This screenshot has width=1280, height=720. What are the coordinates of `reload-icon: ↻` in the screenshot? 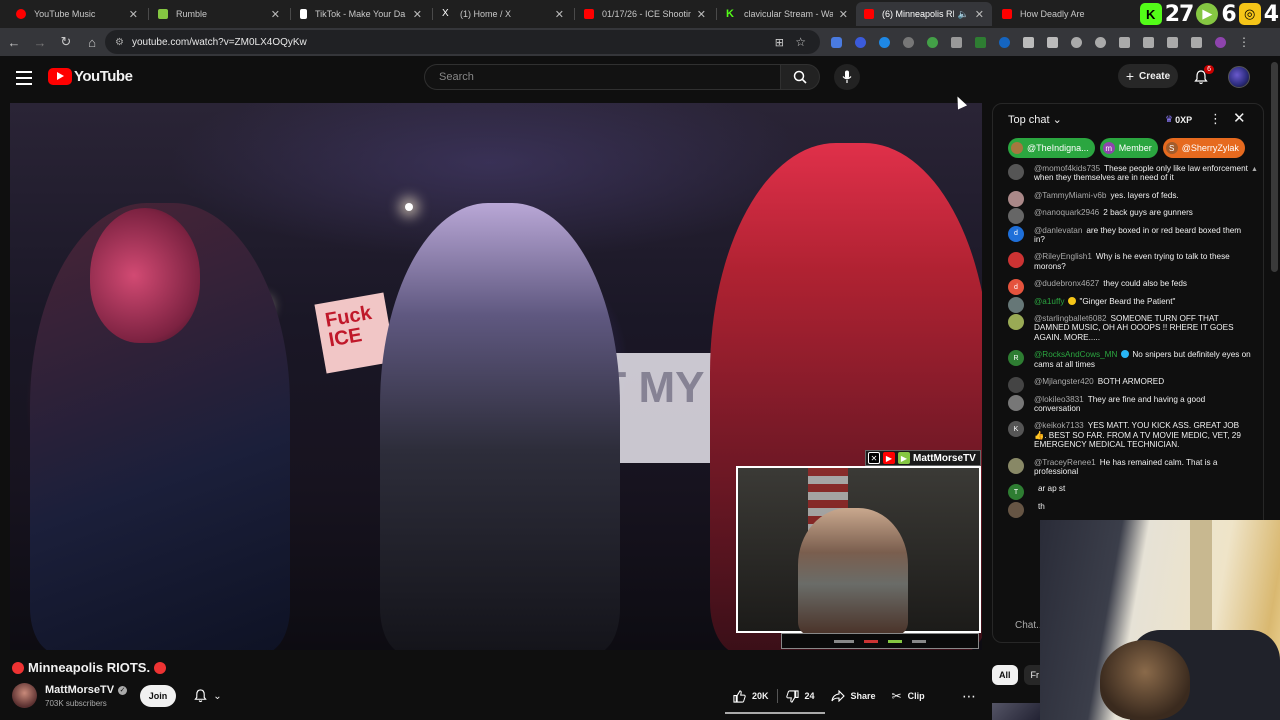 It's located at (66, 42).